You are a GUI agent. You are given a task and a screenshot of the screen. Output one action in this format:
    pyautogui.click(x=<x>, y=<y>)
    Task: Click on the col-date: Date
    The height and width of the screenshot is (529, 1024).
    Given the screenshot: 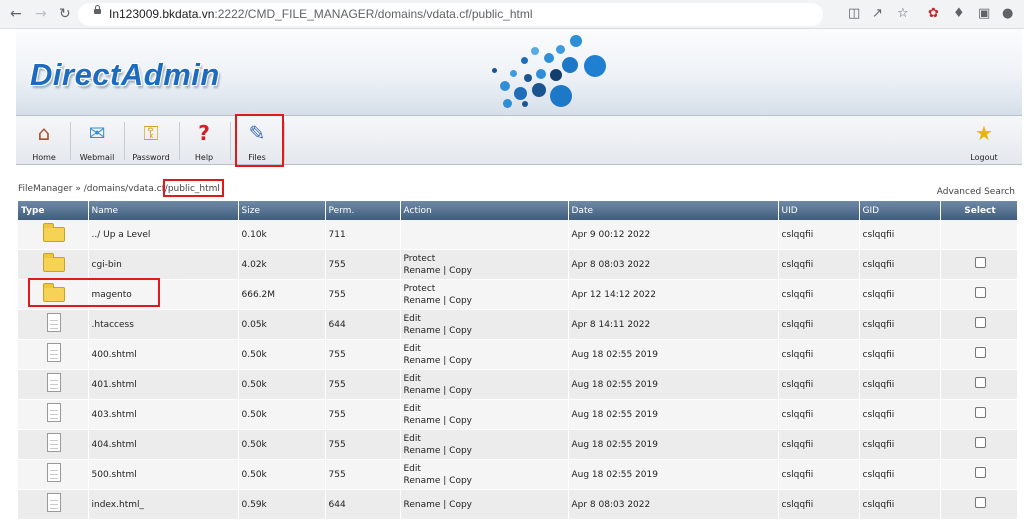 What is the action you would take?
    pyautogui.click(x=673, y=210)
    